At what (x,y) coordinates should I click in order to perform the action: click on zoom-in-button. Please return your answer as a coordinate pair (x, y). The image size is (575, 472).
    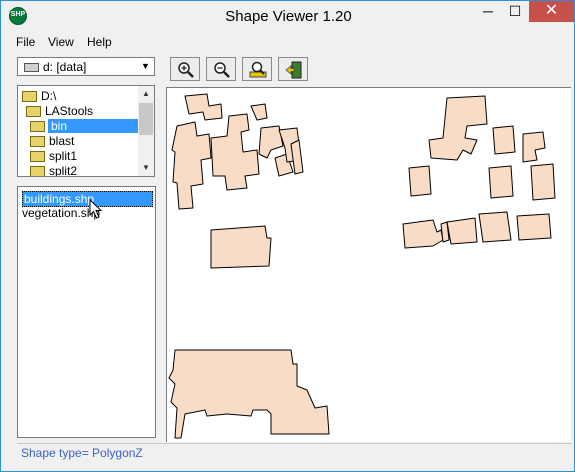
    Looking at the image, I should click on (185, 69).